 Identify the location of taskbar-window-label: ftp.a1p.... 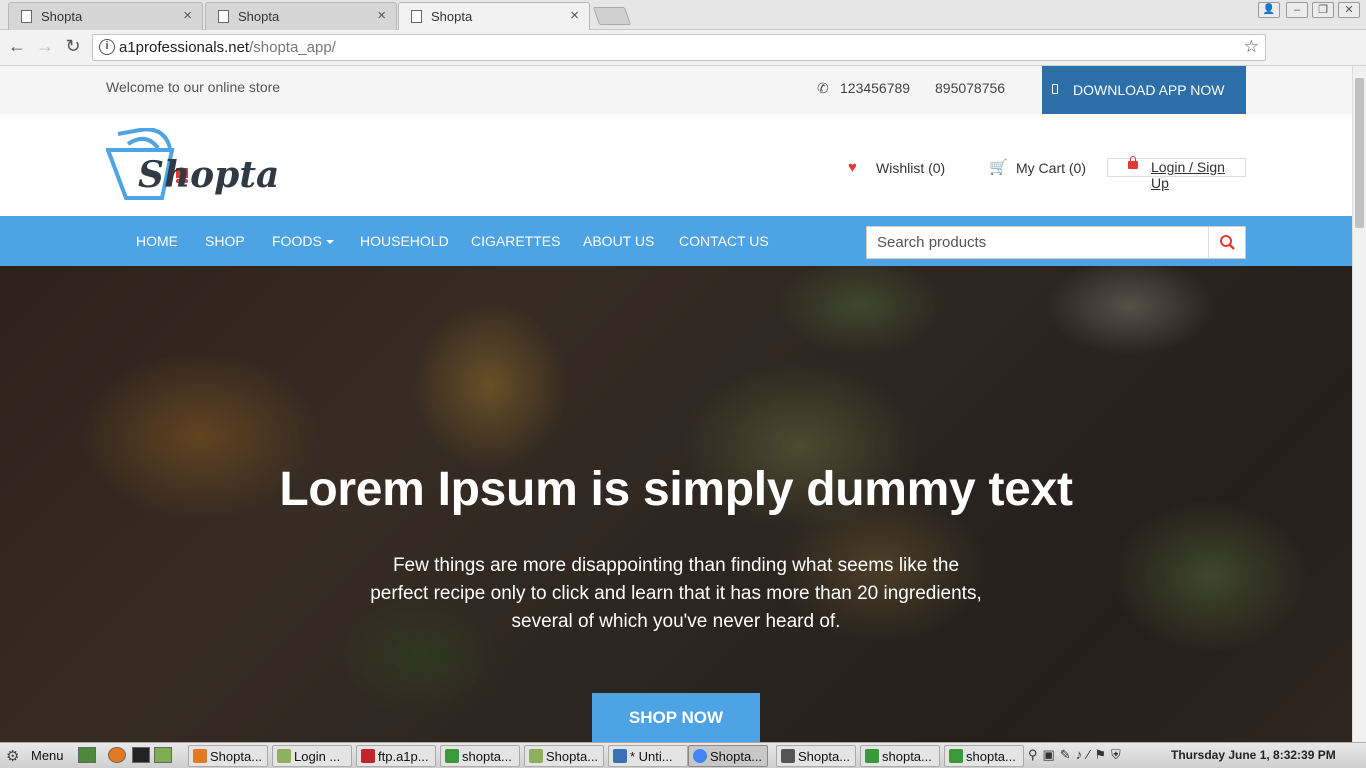
(403, 756).